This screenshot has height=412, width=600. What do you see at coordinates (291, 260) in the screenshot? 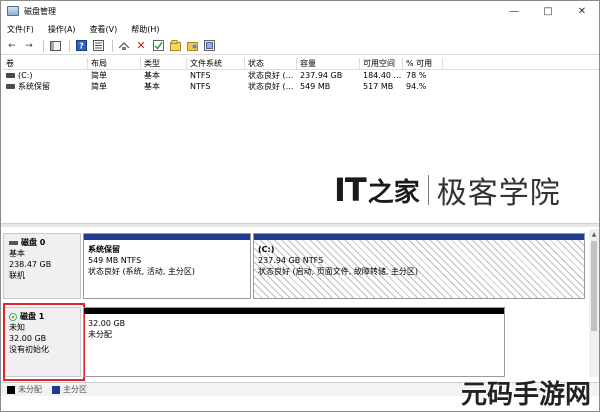
I see `partition-size: 237.94 GB NTFS` at bounding box center [291, 260].